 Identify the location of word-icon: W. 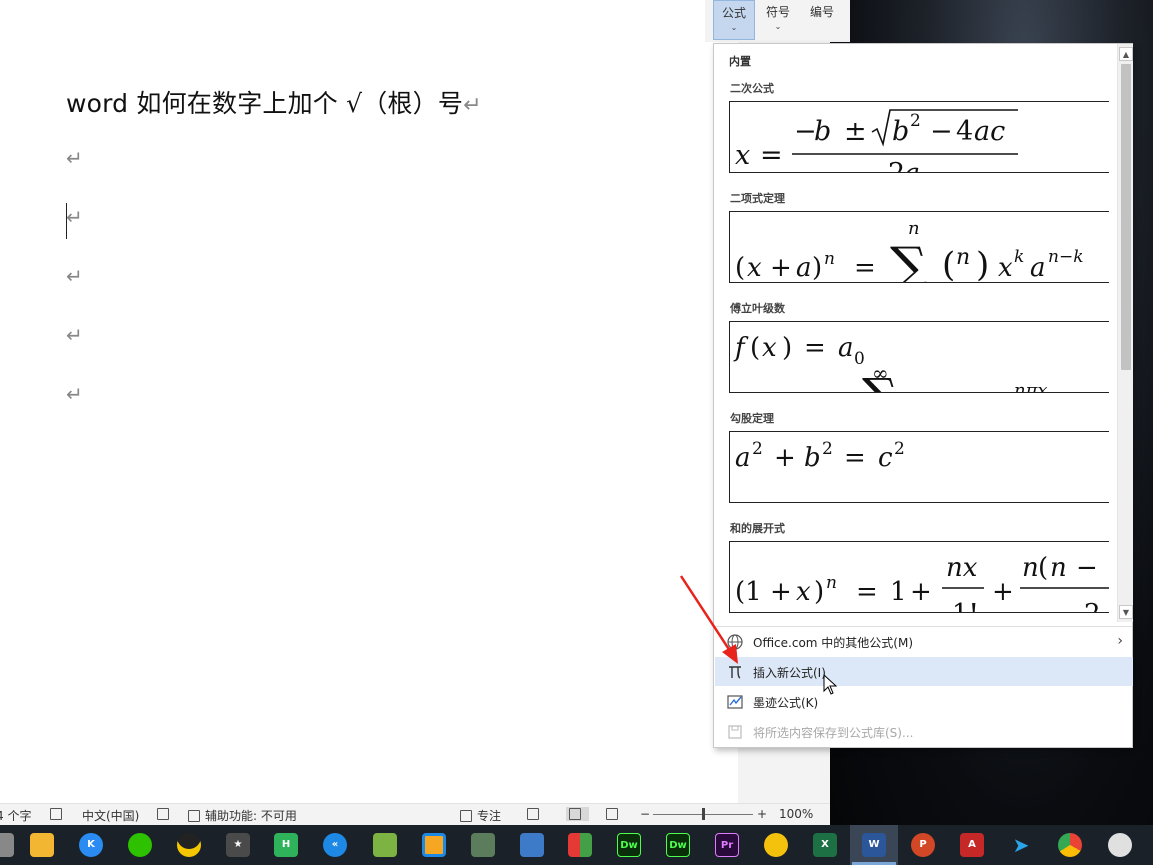
(874, 845).